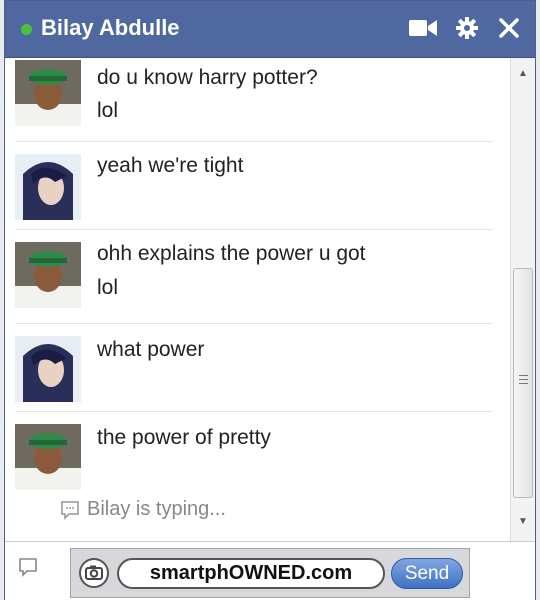  I want to click on watermark-overlay: smartphOWNED.com Send, so click(270, 573).